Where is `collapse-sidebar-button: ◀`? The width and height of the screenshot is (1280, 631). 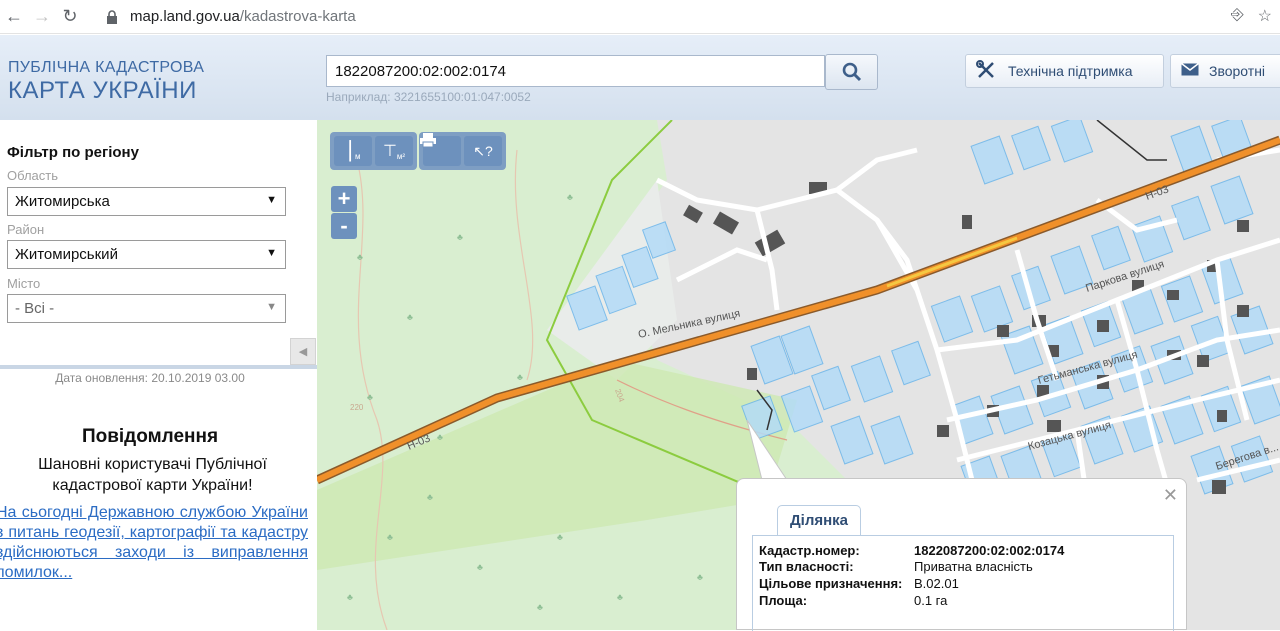 collapse-sidebar-button: ◀ is located at coordinates (303, 351).